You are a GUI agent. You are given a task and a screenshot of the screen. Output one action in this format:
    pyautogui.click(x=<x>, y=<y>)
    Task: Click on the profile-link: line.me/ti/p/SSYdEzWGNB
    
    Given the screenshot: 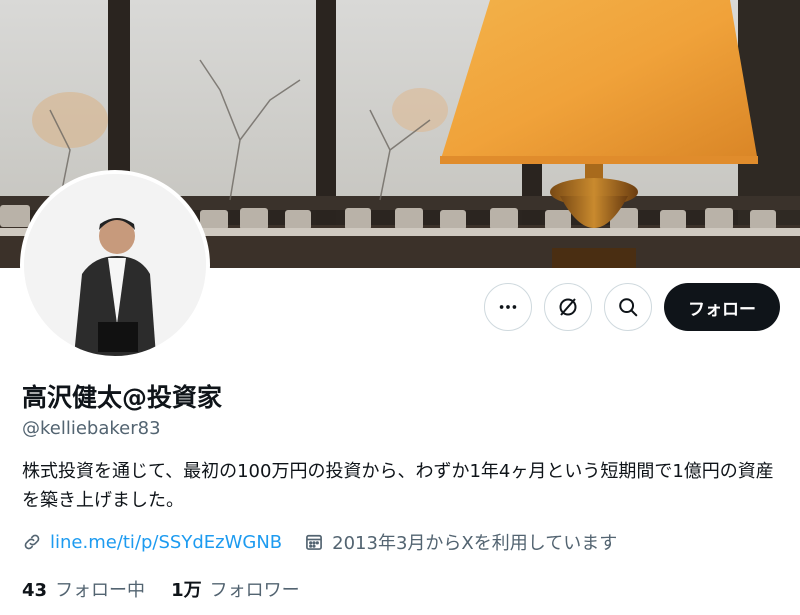 What is the action you would take?
    pyautogui.click(x=152, y=542)
    